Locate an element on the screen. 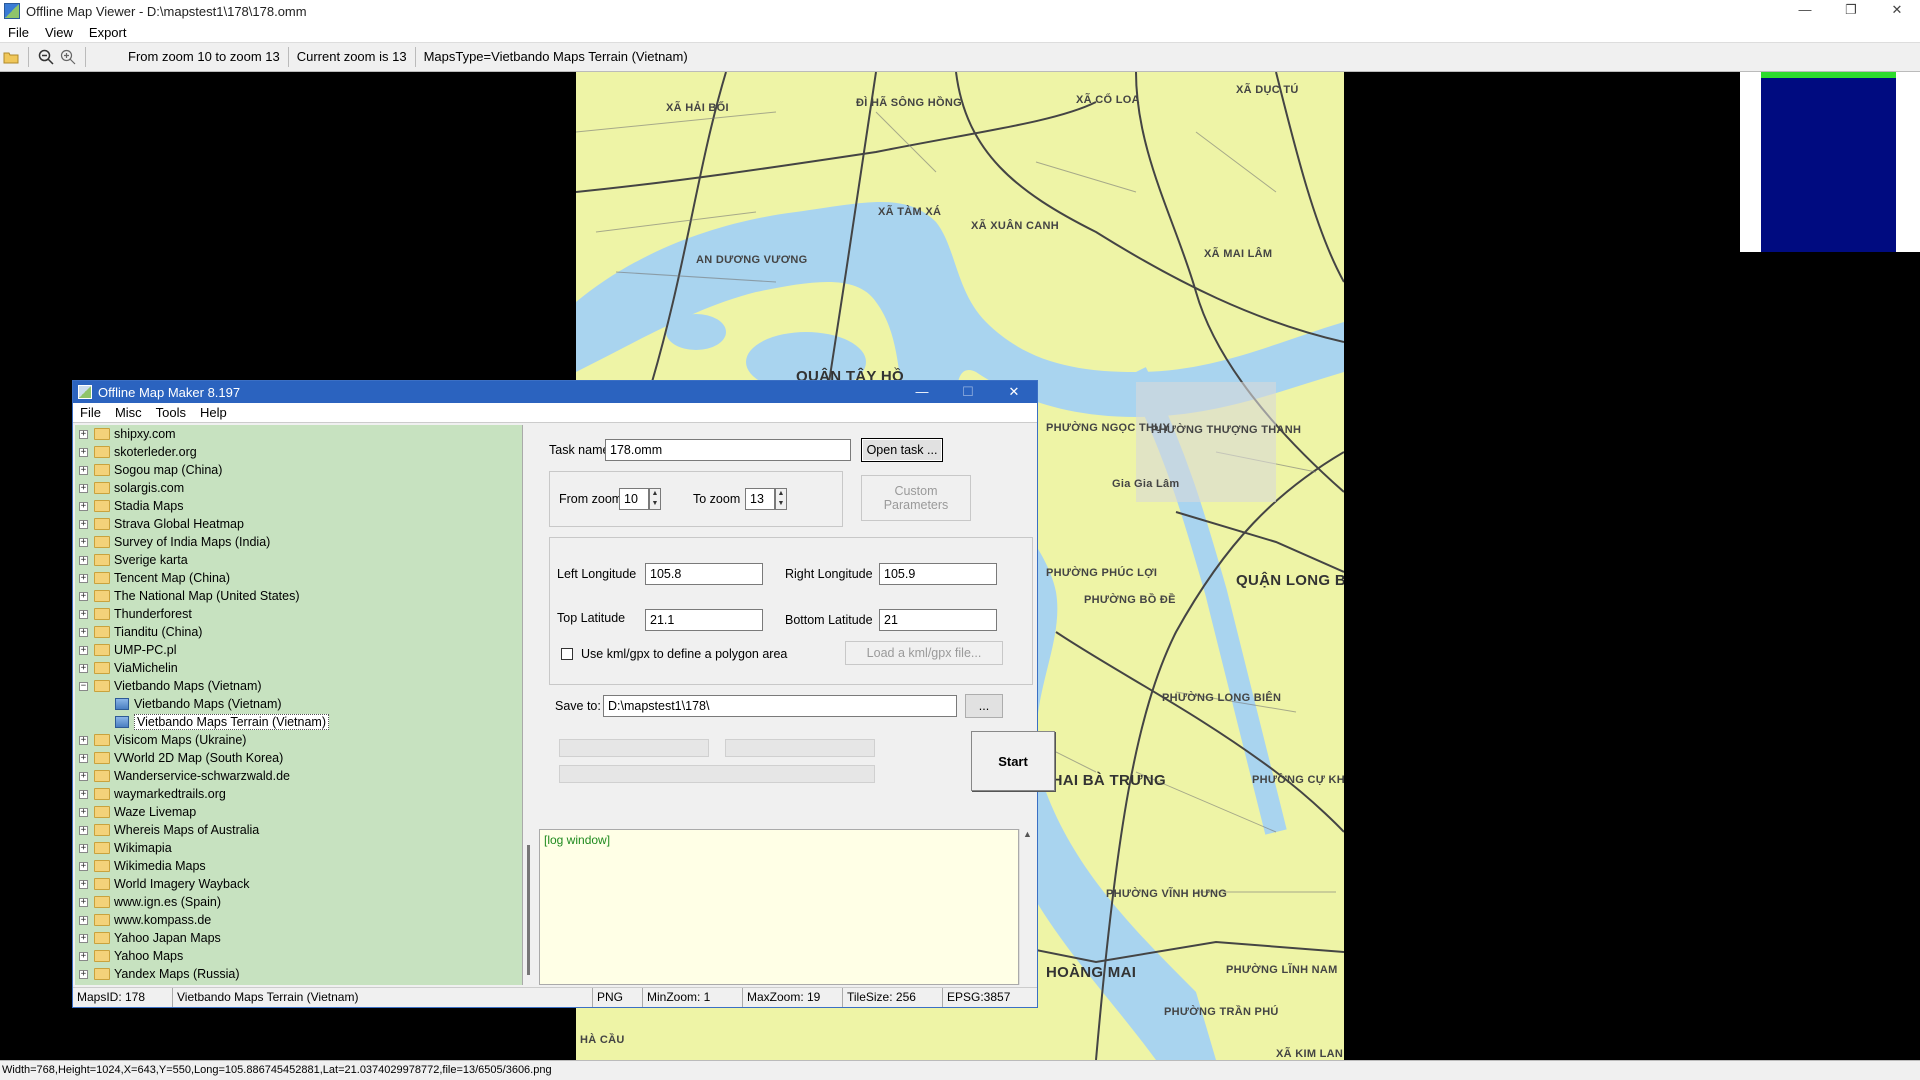  tree-folder-item: + Wanderservice-schwarzwald.de is located at coordinates (298, 776).